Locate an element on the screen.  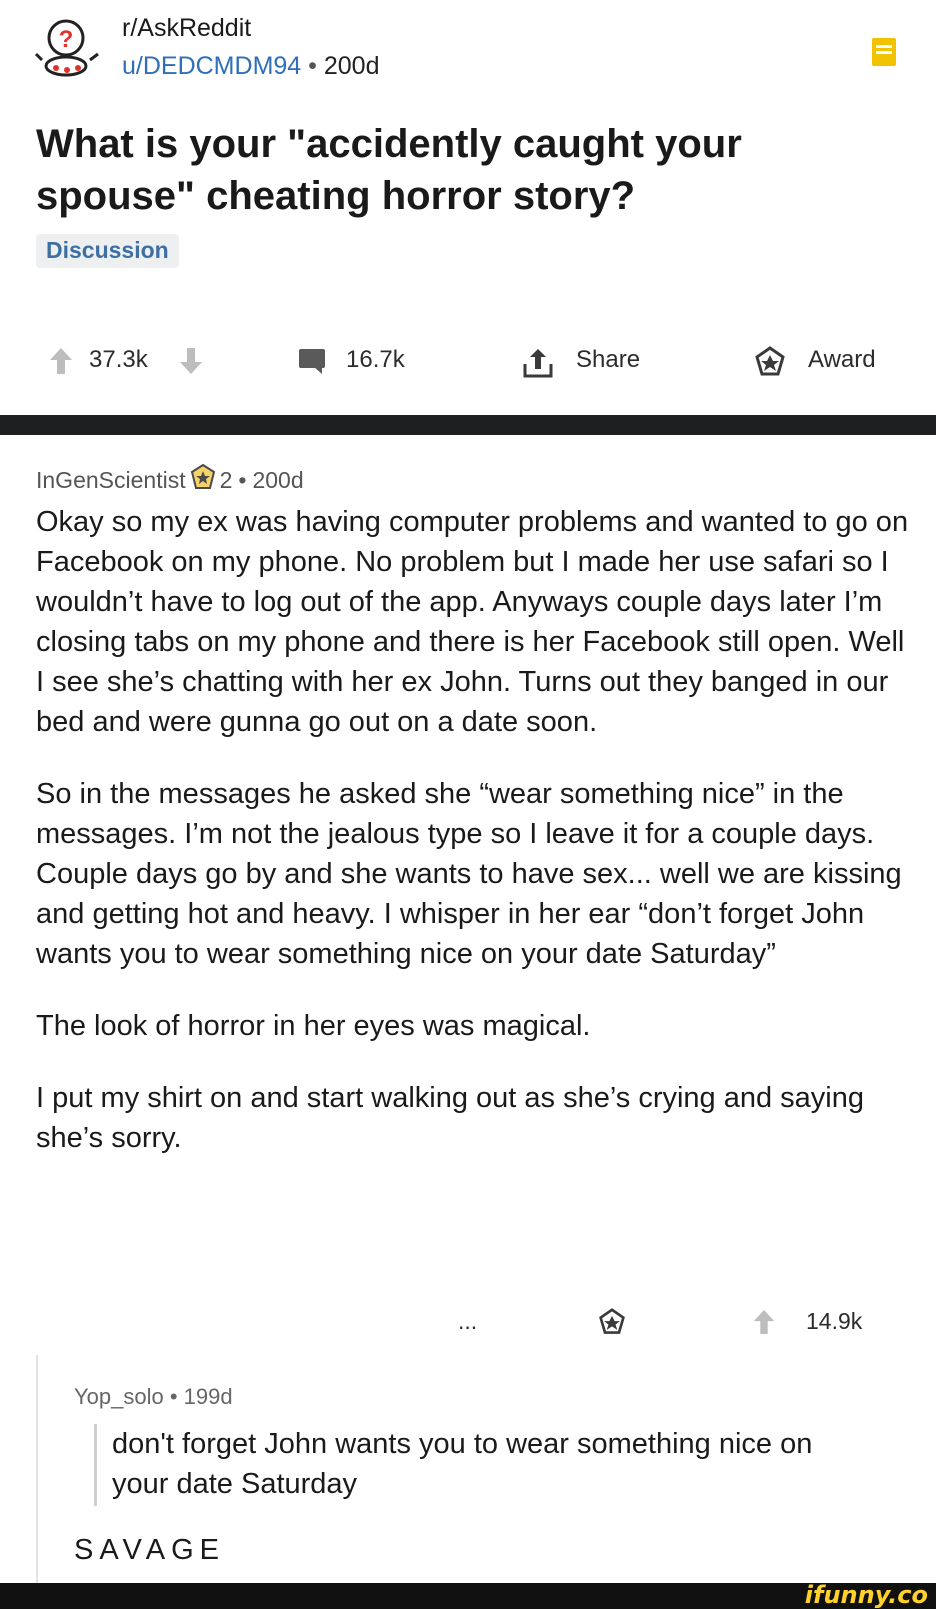
comment-meta: InGenScientist 2 • 200d is located at coordinates (170, 479).